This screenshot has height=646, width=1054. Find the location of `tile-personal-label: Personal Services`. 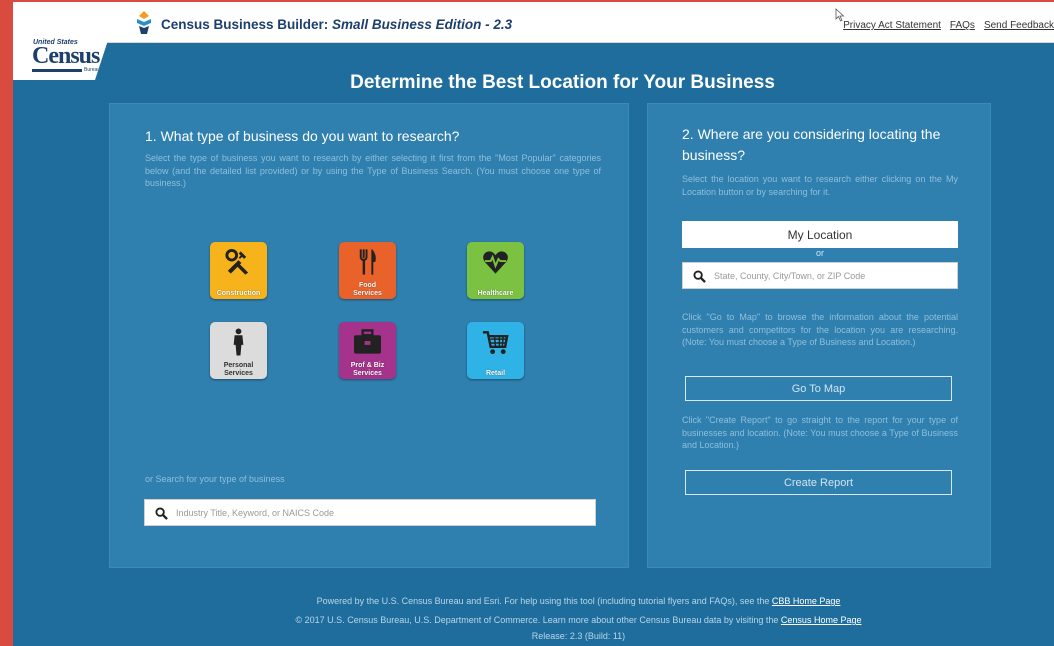

tile-personal-label: Personal Services is located at coordinates (238, 369).